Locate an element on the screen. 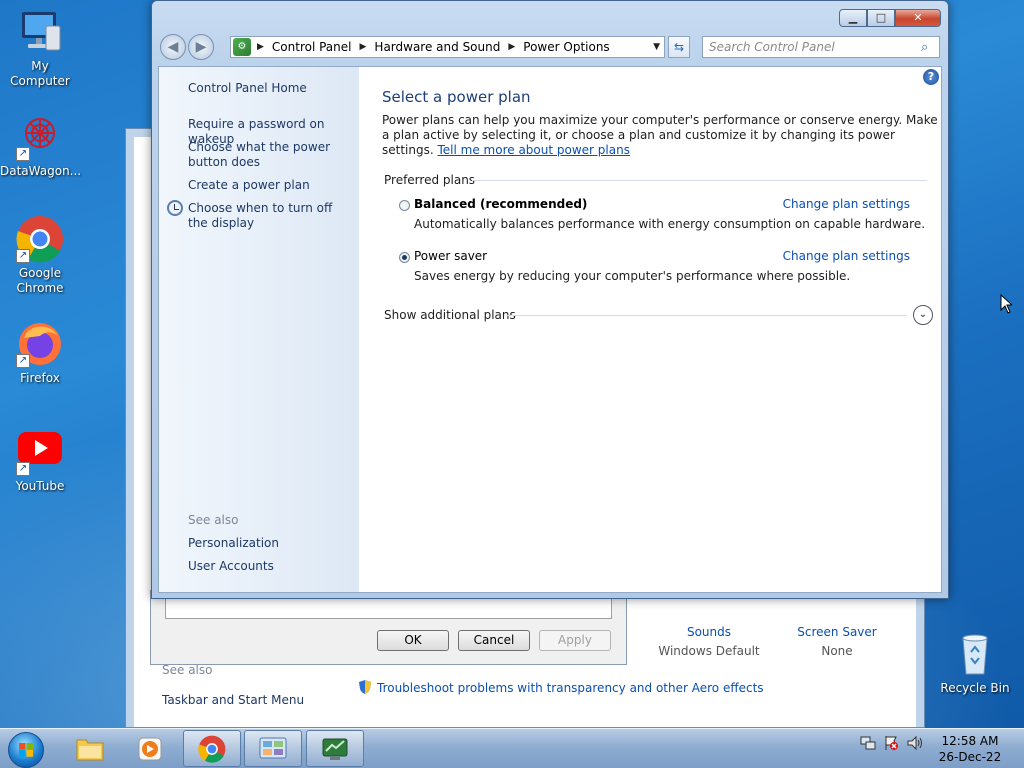 Image resolution: width=1024 pixels, height=768 pixels. taskbar-explorer is located at coordinates (90, 748).